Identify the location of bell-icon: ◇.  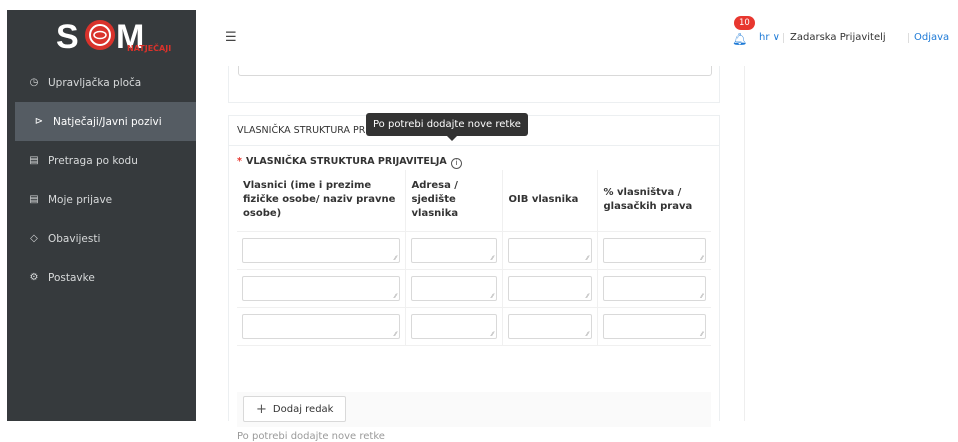
(34, 238).